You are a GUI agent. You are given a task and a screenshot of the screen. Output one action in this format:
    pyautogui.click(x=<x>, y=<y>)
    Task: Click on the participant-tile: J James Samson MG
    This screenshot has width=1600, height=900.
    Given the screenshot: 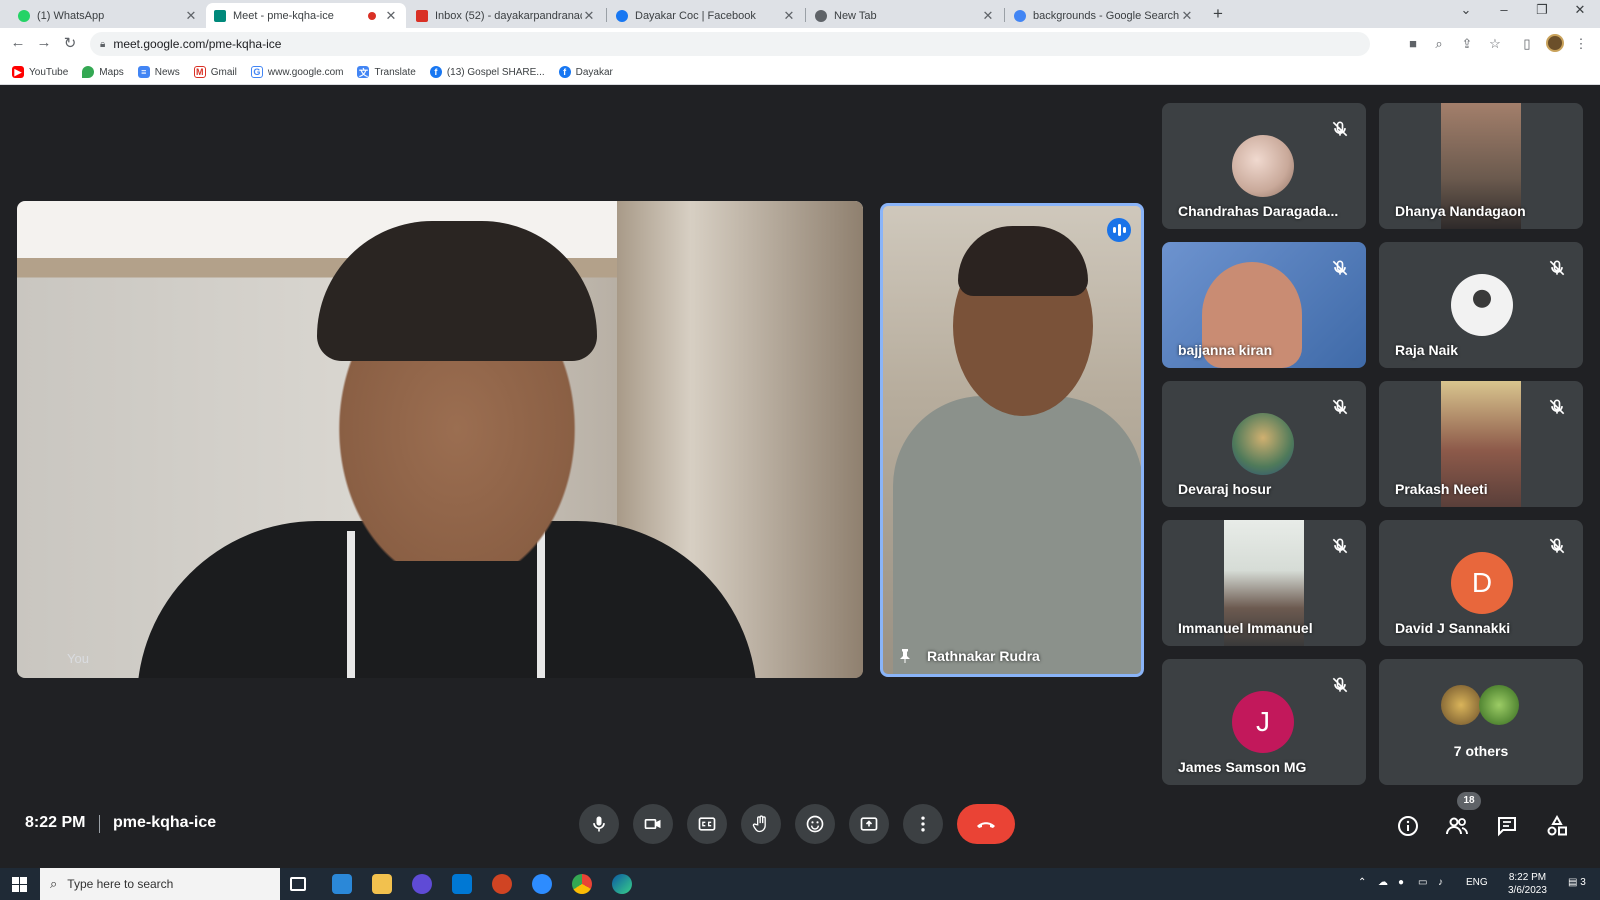 What is the action you would take?
    pyautogui.click(x=1264, y=722)
    